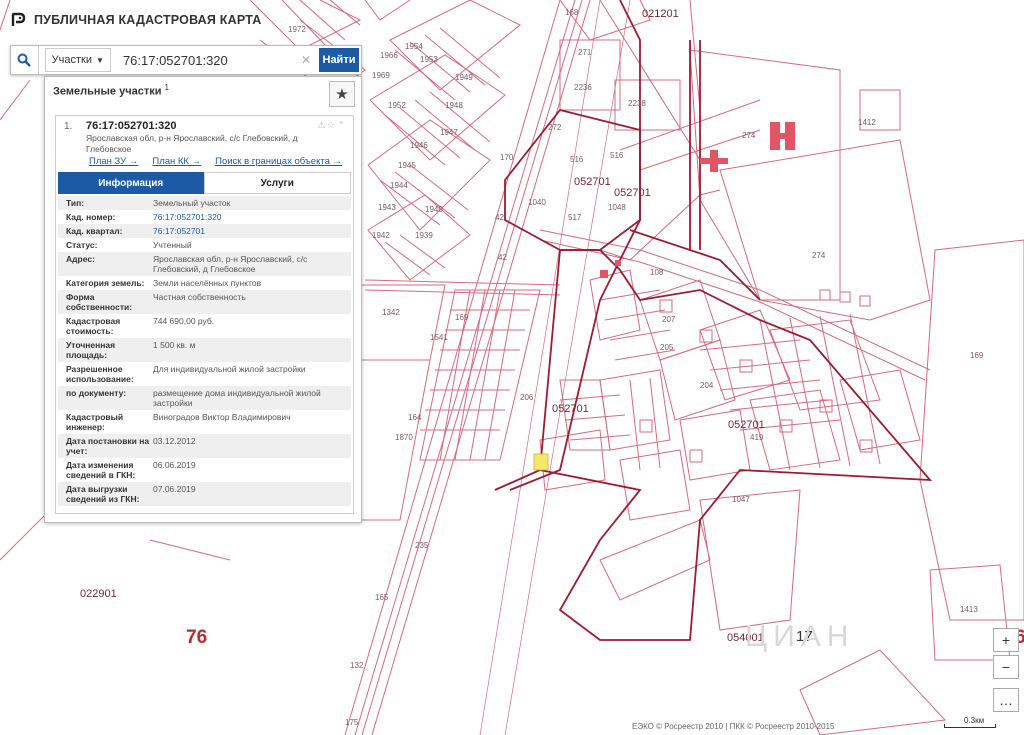  Describe the element at coordinates (80, 259) in the screenshot. I see `info-label: Адрес:` at that location.